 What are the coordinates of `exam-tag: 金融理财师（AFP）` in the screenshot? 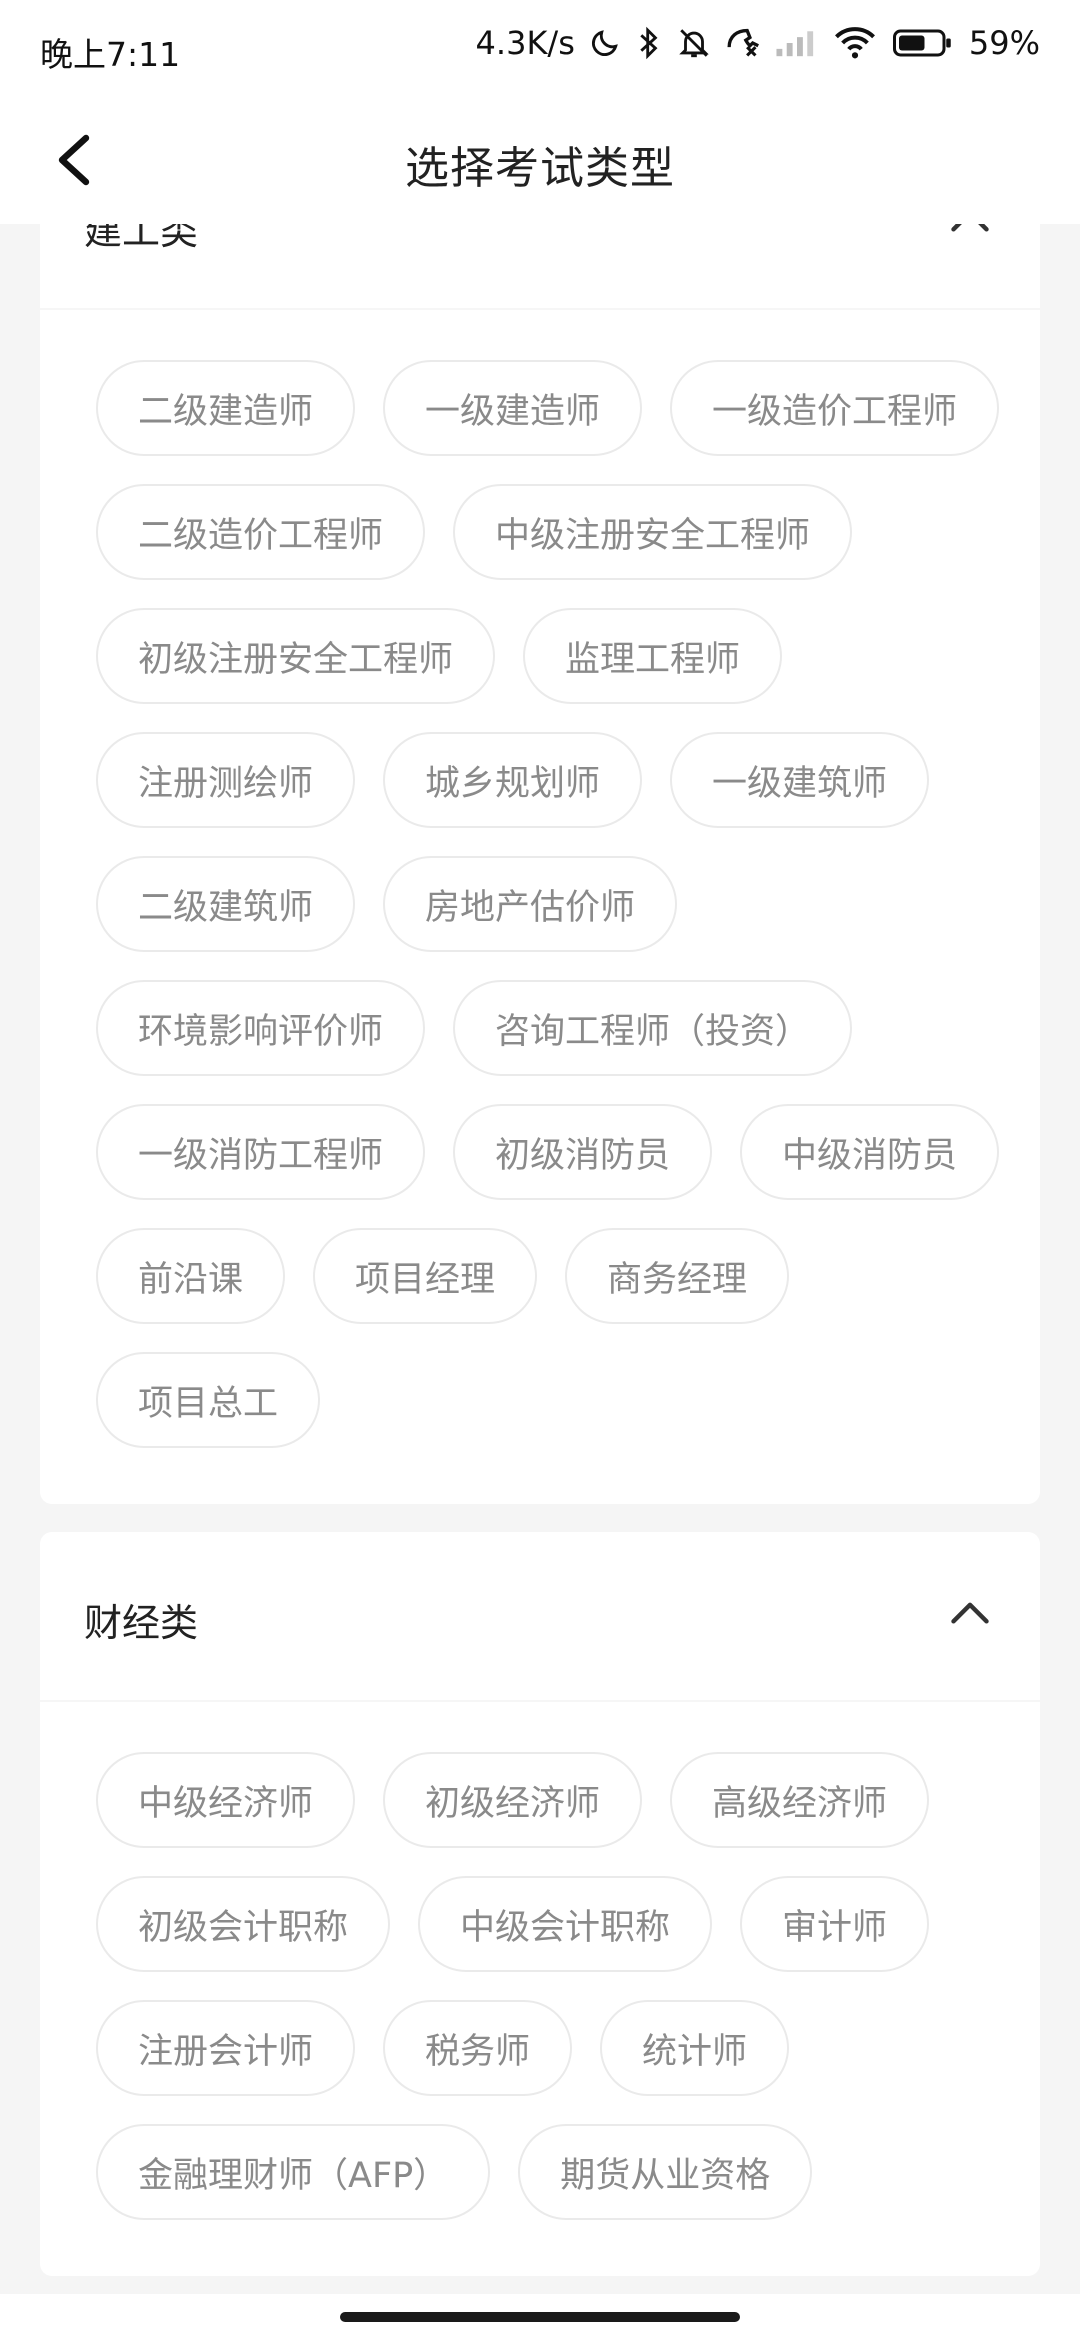 It's located at (293, 2172).